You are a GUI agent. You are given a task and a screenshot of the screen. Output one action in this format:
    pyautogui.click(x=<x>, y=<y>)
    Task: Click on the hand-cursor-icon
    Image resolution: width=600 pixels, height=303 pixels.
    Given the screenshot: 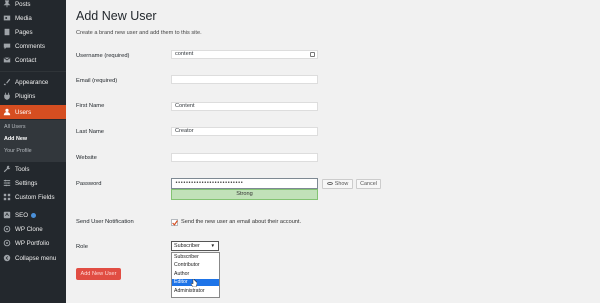 What is the action you would take?
    pyautogui.click(x=194, y=283)
    